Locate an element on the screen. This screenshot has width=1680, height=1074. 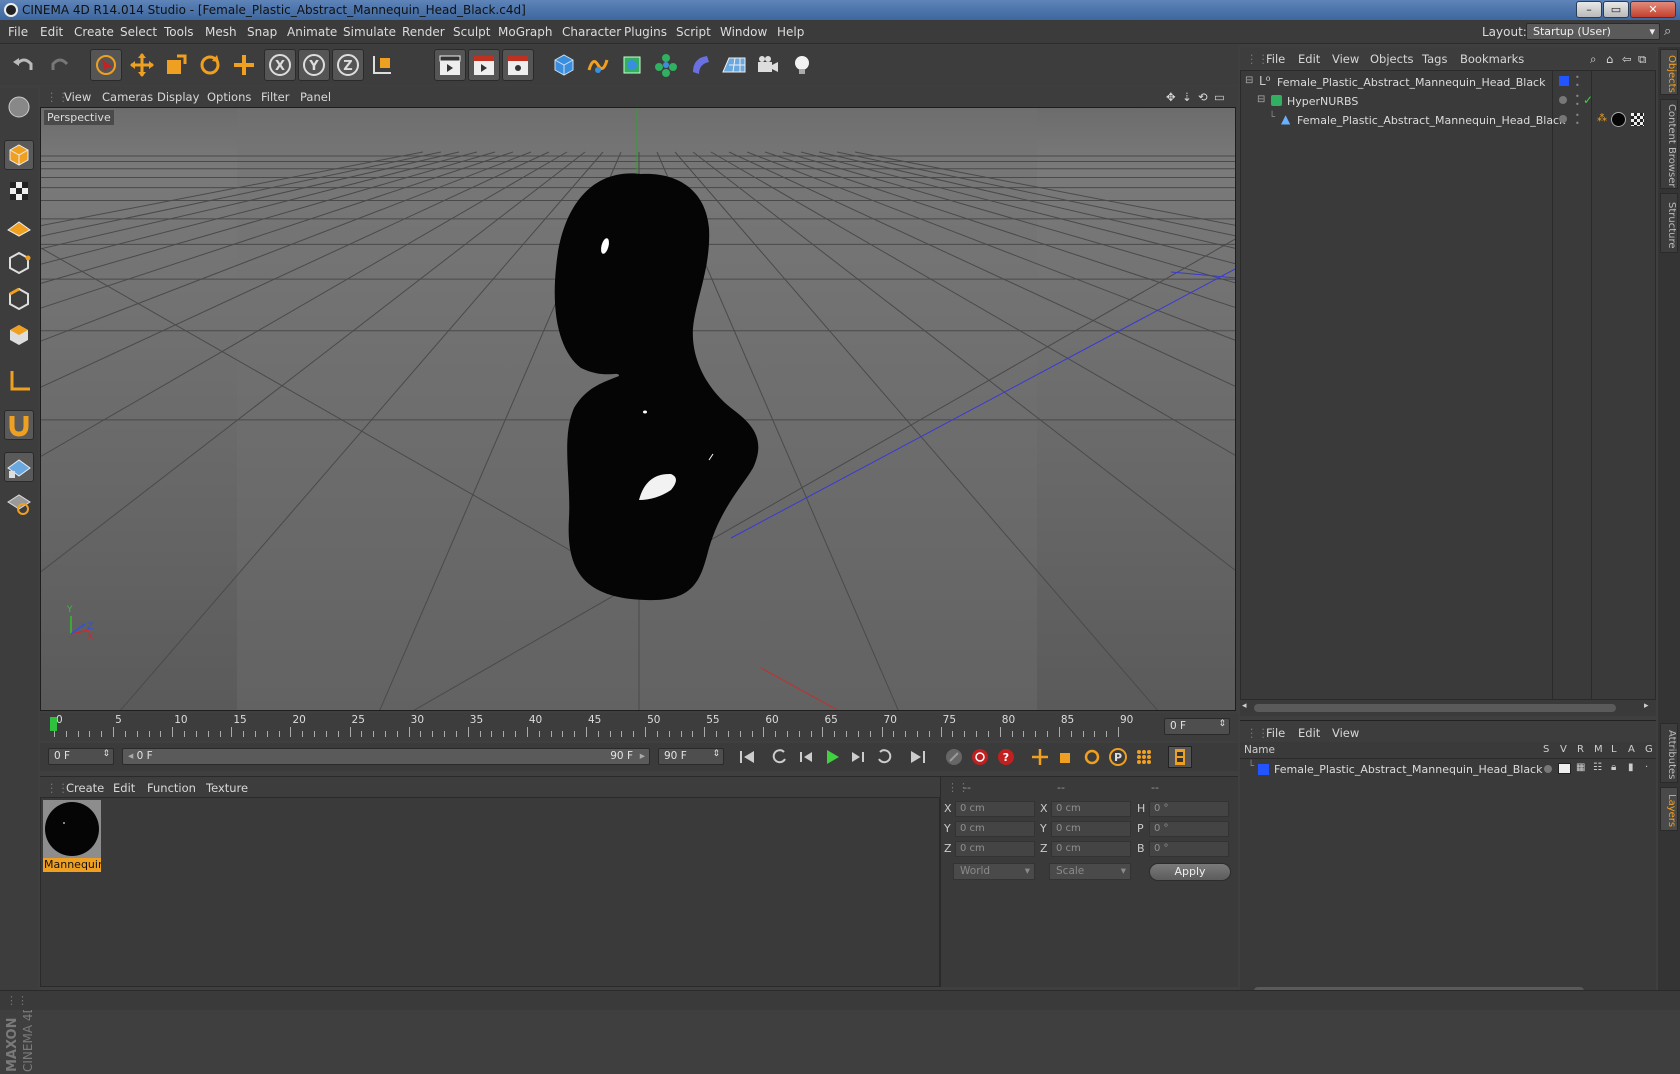
content-browser-tab: Content Browser is located at coordinates (1669, 144).